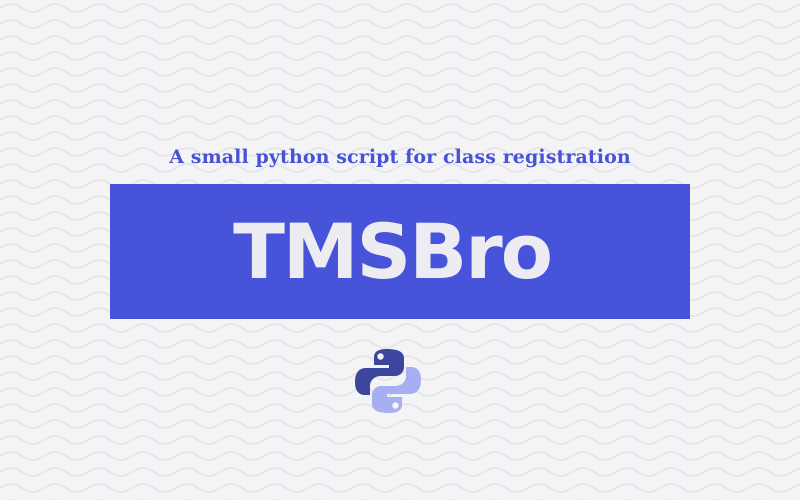 Image resolution: width=800 pixels, height=500 pixels. I want to click on page-title: TMSBro, so click(393, 251).